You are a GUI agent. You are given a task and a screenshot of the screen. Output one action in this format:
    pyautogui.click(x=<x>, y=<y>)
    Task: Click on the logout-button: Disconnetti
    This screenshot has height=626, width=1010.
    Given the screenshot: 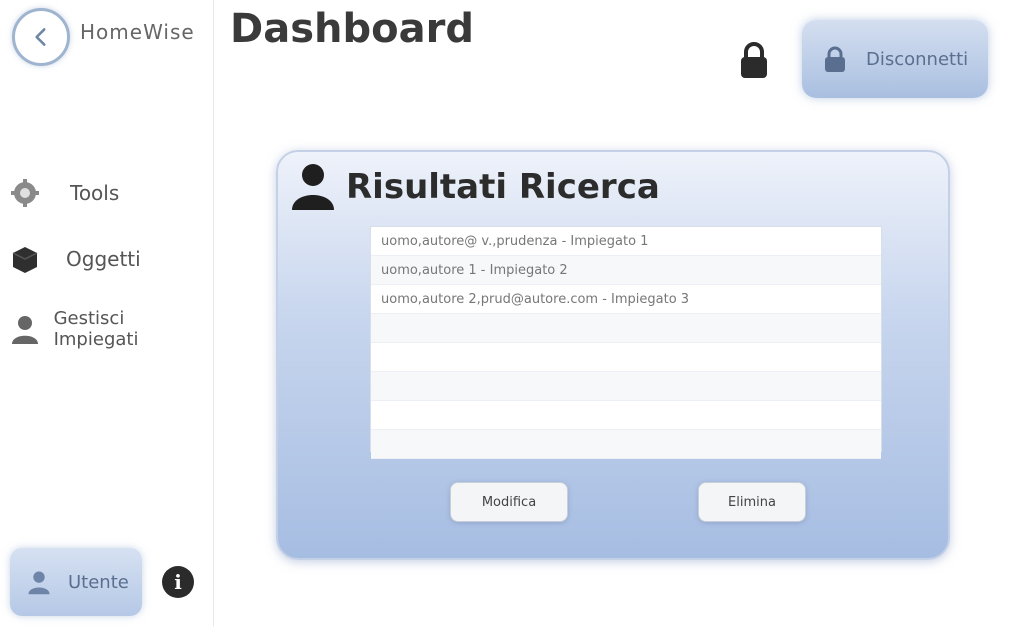 What is the action you would take?
    pyautogui.click(x=895, y=59)
    